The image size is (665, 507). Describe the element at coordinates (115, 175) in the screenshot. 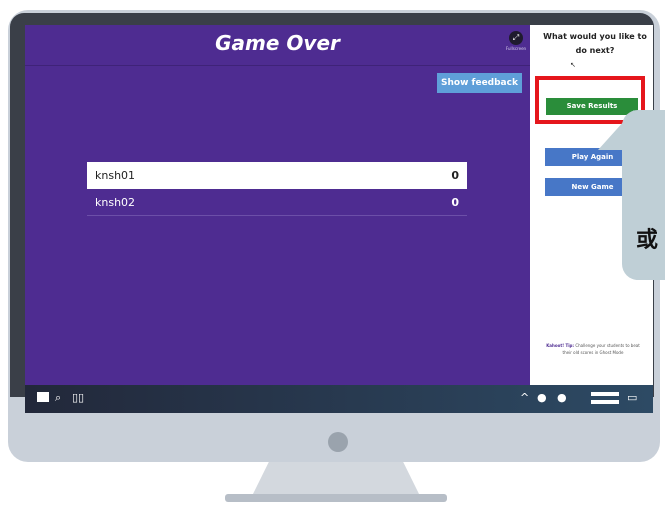

I see `player-name: knsh01` at that location.